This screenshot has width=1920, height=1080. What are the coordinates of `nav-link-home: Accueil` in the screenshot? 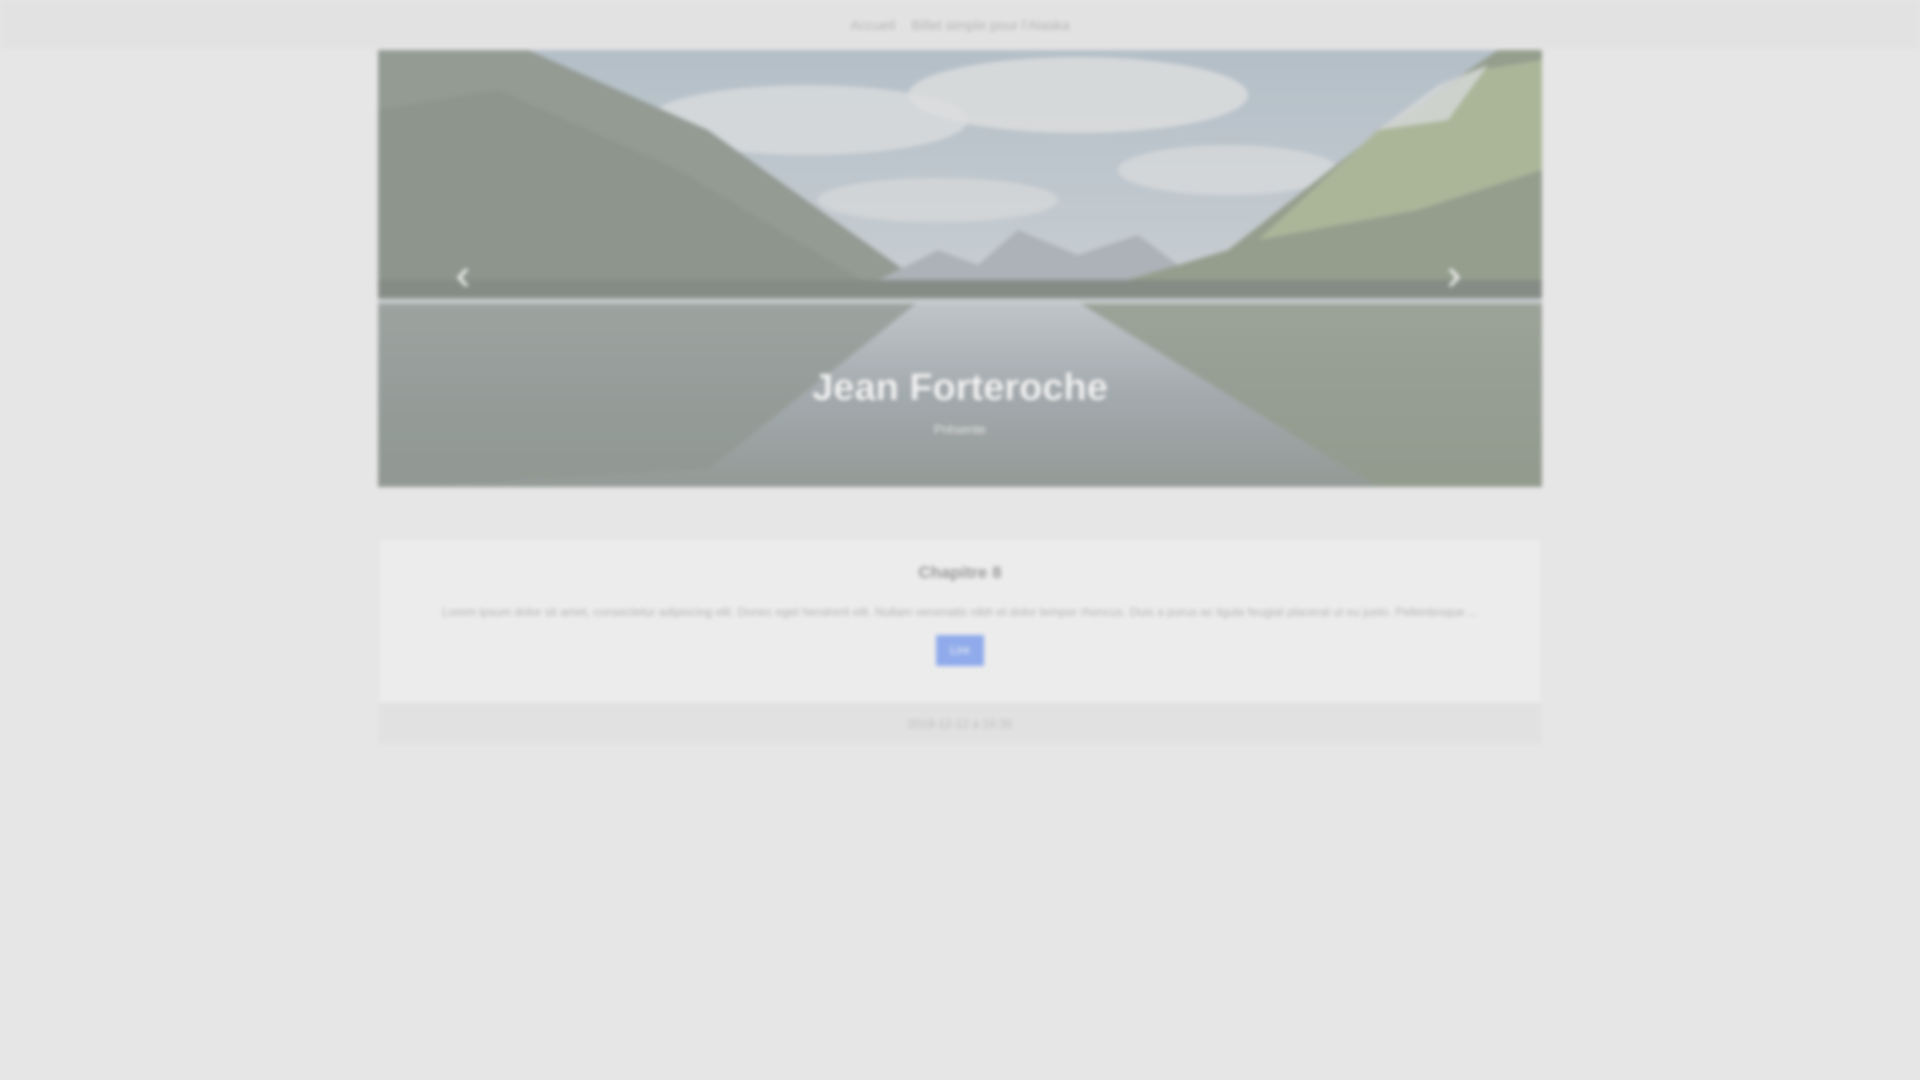 It's located at (872, 25).